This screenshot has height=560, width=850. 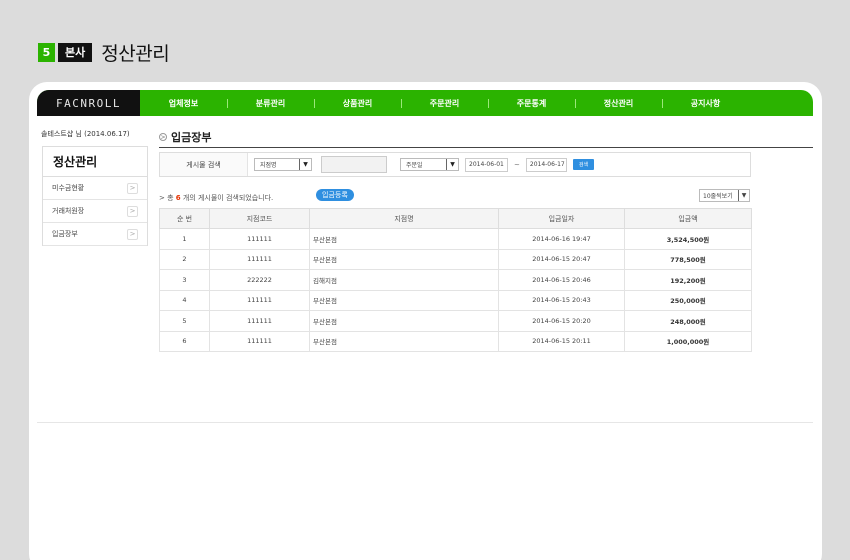 I want to click on cell-branch-code: 222222, so click(x=259, y=280).